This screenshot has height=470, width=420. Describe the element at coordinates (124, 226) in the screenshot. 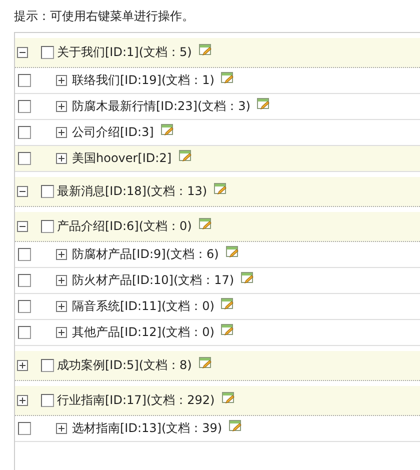

I see `category-label: 产品介绍[ID:6](文档：0)` at that location.